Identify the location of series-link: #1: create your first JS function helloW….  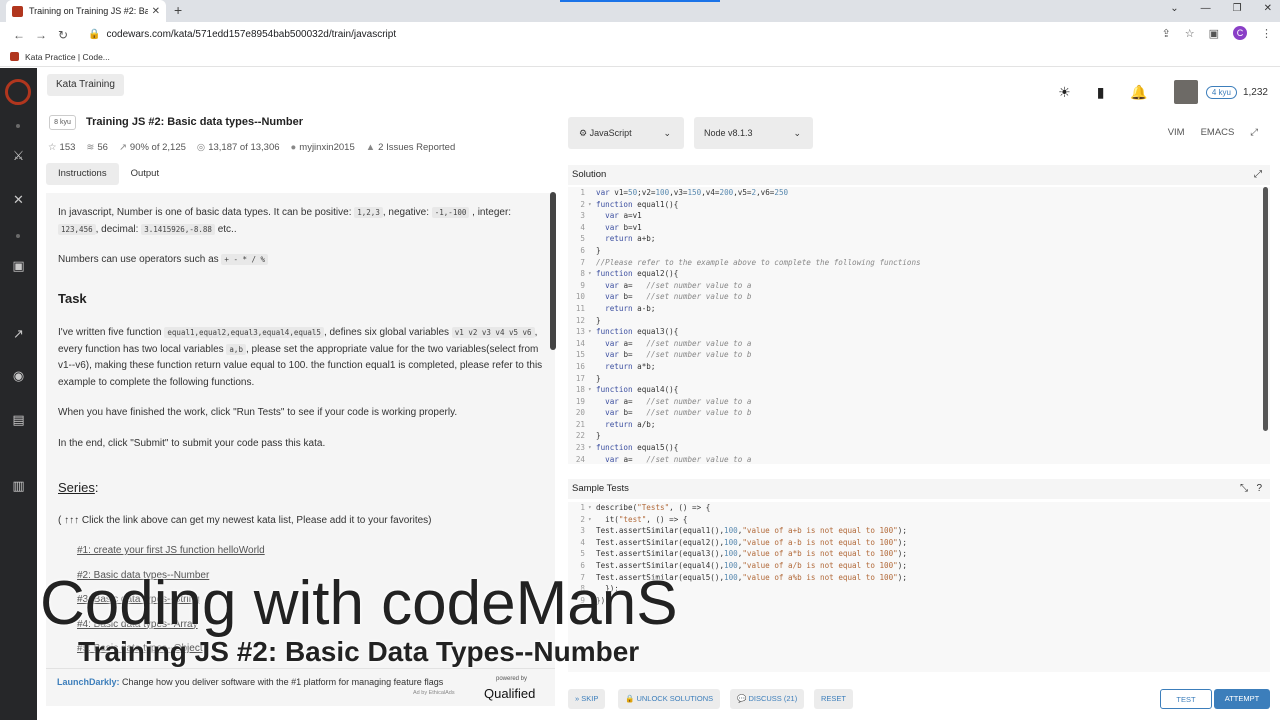
(310, 551).